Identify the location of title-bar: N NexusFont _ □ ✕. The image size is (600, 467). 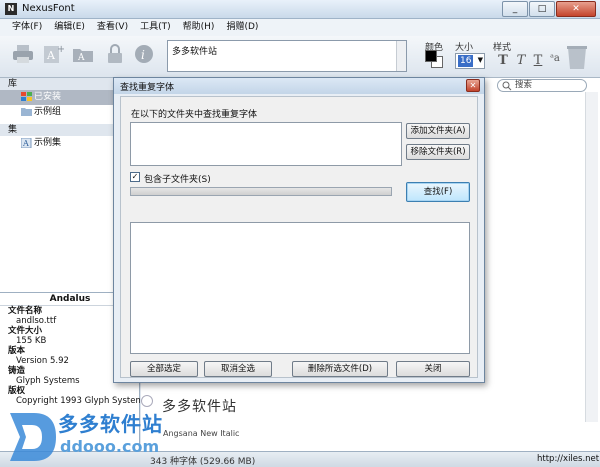
(300, 9).